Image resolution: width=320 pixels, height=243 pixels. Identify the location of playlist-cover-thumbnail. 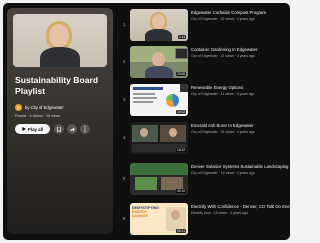
(60, 40).